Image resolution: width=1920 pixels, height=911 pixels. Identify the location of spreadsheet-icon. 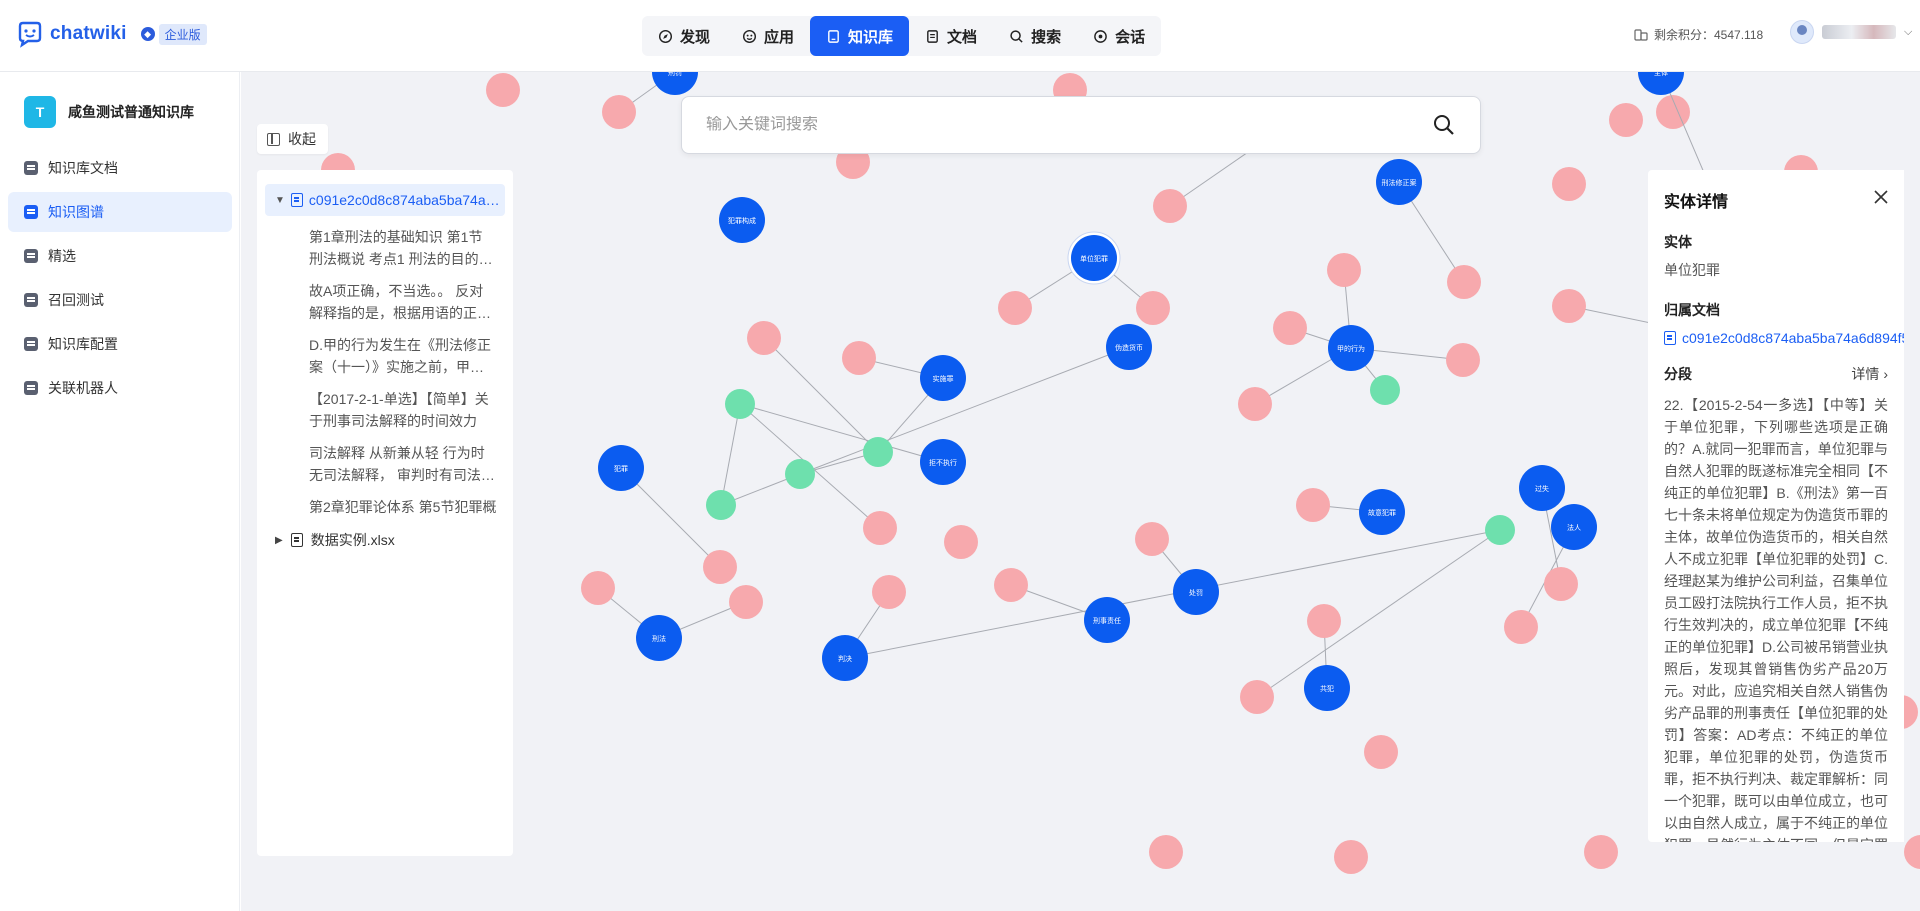
(296, 540).